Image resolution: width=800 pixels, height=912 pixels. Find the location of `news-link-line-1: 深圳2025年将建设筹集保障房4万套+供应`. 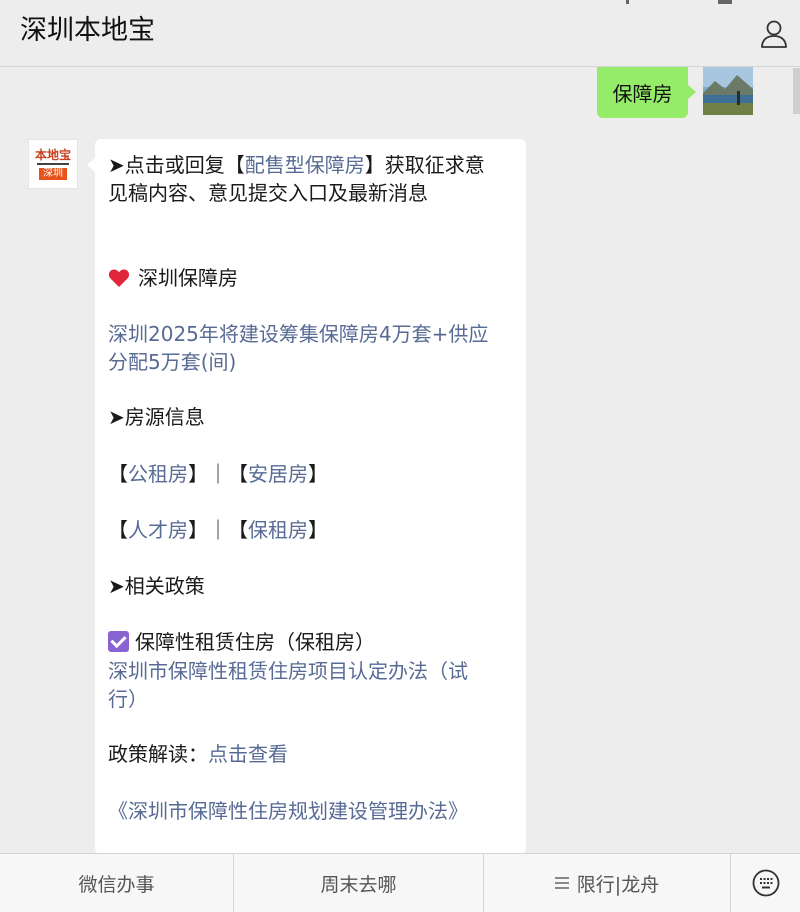

news-link-line-1: 深圳2025年将建设筹集保障房4万套+供应 is located at coordinates (298, 334).